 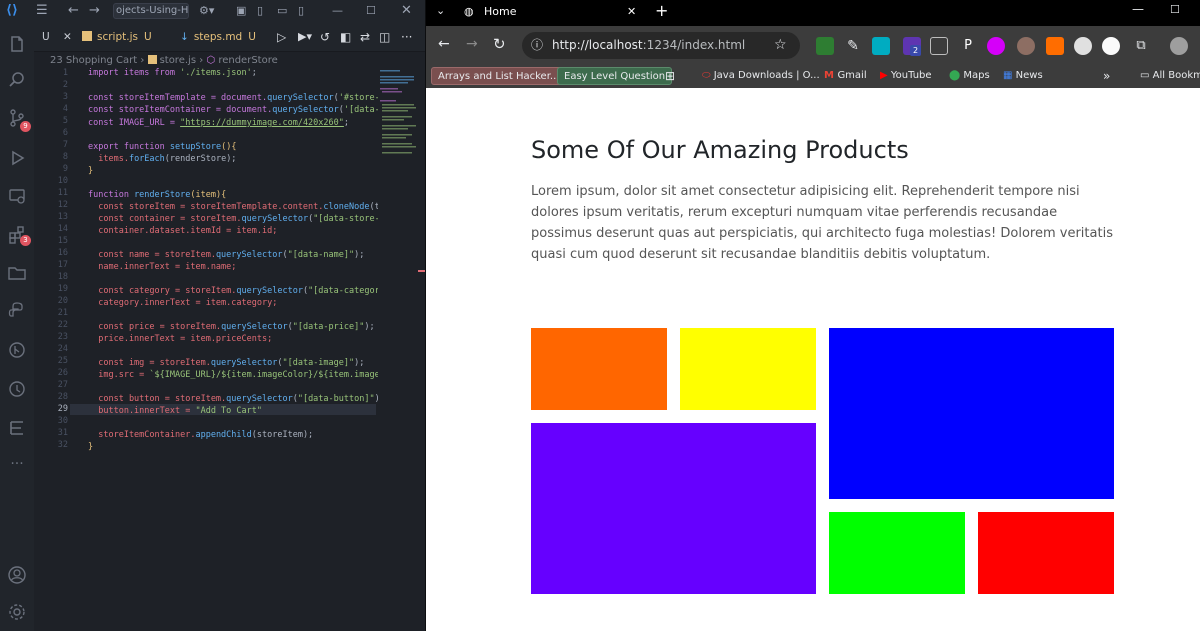 What do you see at coordinates (65, 97) in the screenshot?
I see `line-number: 3` at bounding box center [65, 97].